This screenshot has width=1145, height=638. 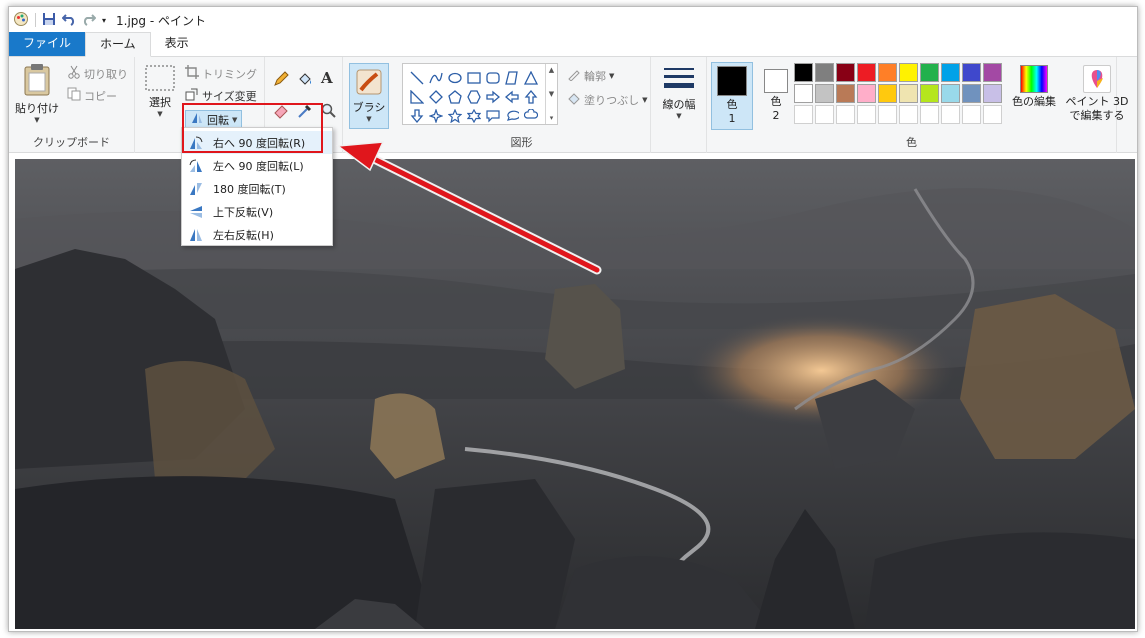 What do you see at coordinates (511, 96) in the screenshot?
I see `left-arrow-shape-icon` at bounding box center [511, 96].